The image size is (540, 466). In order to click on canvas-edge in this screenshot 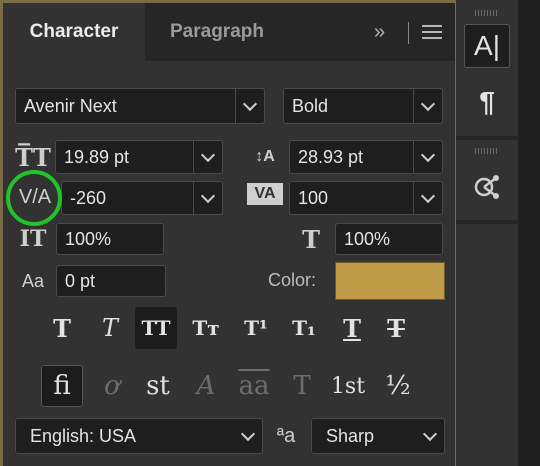, I will do `click(529, 233)`.